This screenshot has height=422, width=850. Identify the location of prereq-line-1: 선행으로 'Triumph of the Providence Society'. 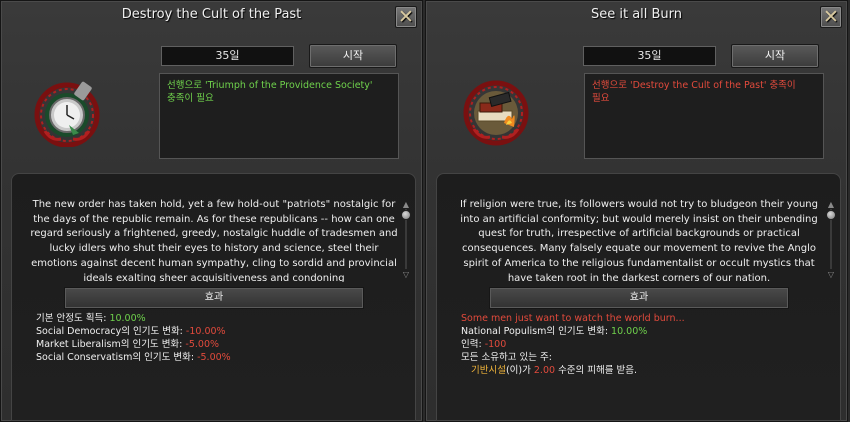
(270, 85).